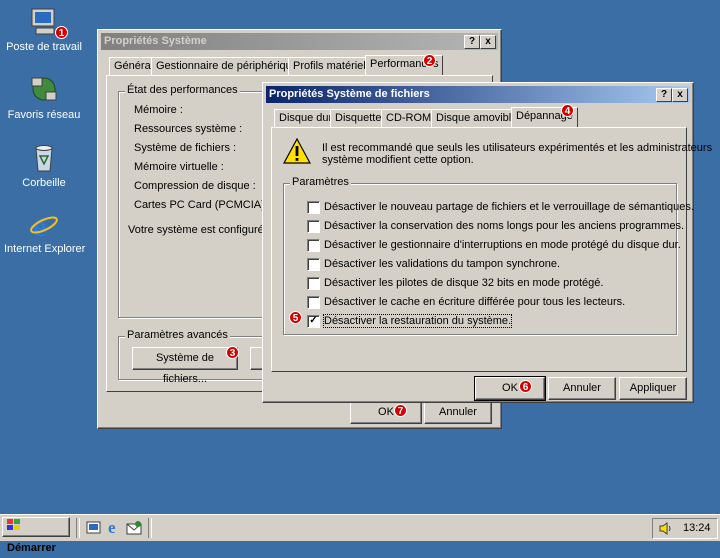  What do you see at coordinates (332, 66) in the screenshot?
I see `tab-hardware-profiles: Profils matériels` at bounding box center [332, 66].